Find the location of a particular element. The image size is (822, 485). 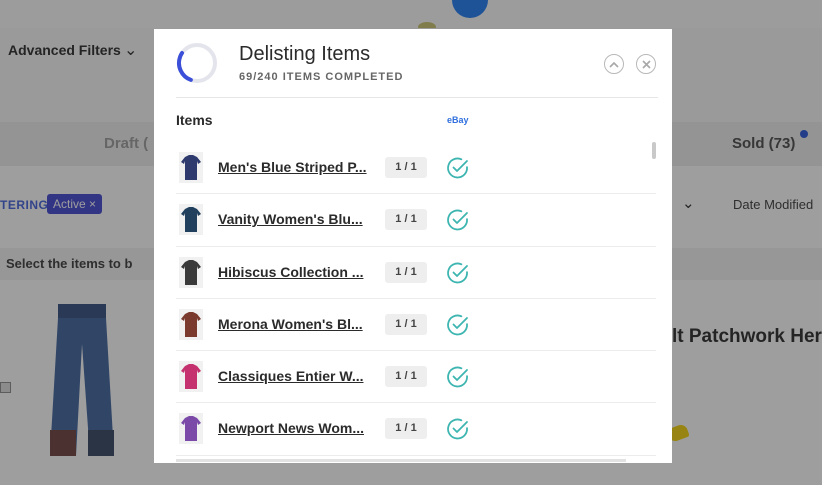

collapse-button is located at coordinates (614, 64).